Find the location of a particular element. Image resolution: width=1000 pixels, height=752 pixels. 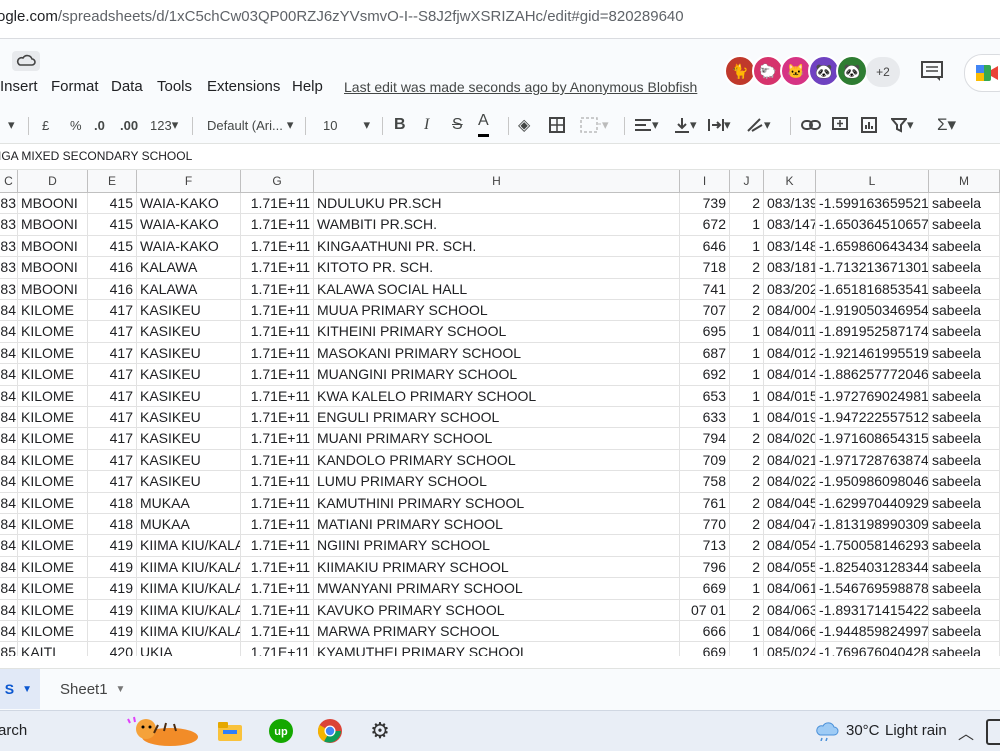

menu-insert: Insert is located at coordinates (19, 86).